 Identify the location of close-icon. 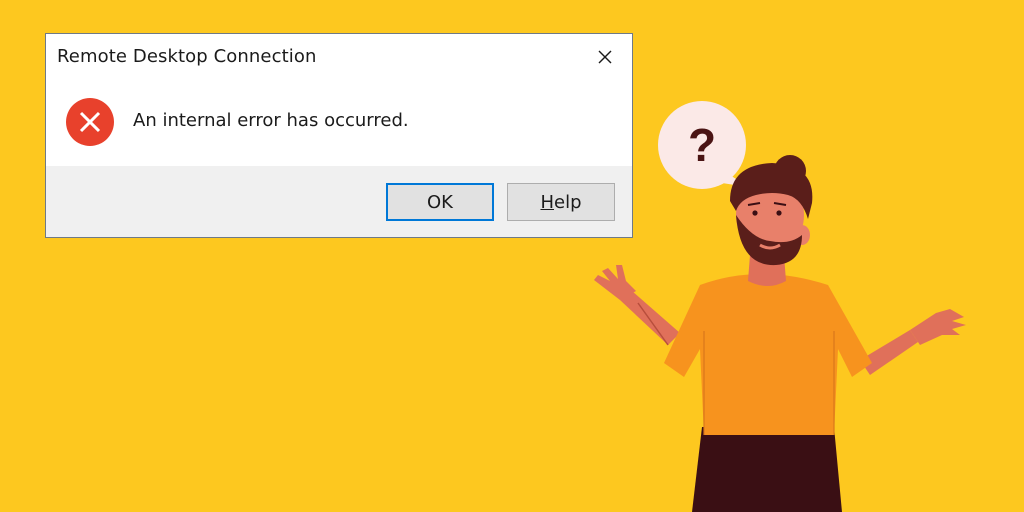
(605, 57).